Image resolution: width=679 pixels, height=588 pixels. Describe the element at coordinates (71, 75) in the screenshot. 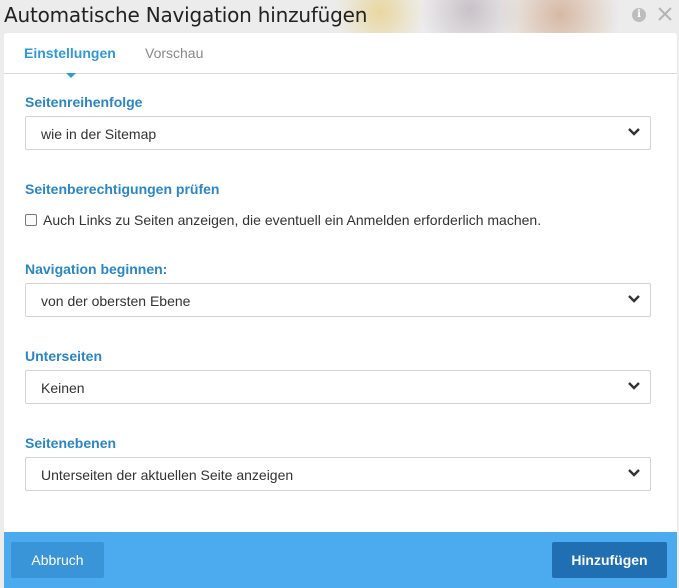

I see `active-tab-indicator` at that location.